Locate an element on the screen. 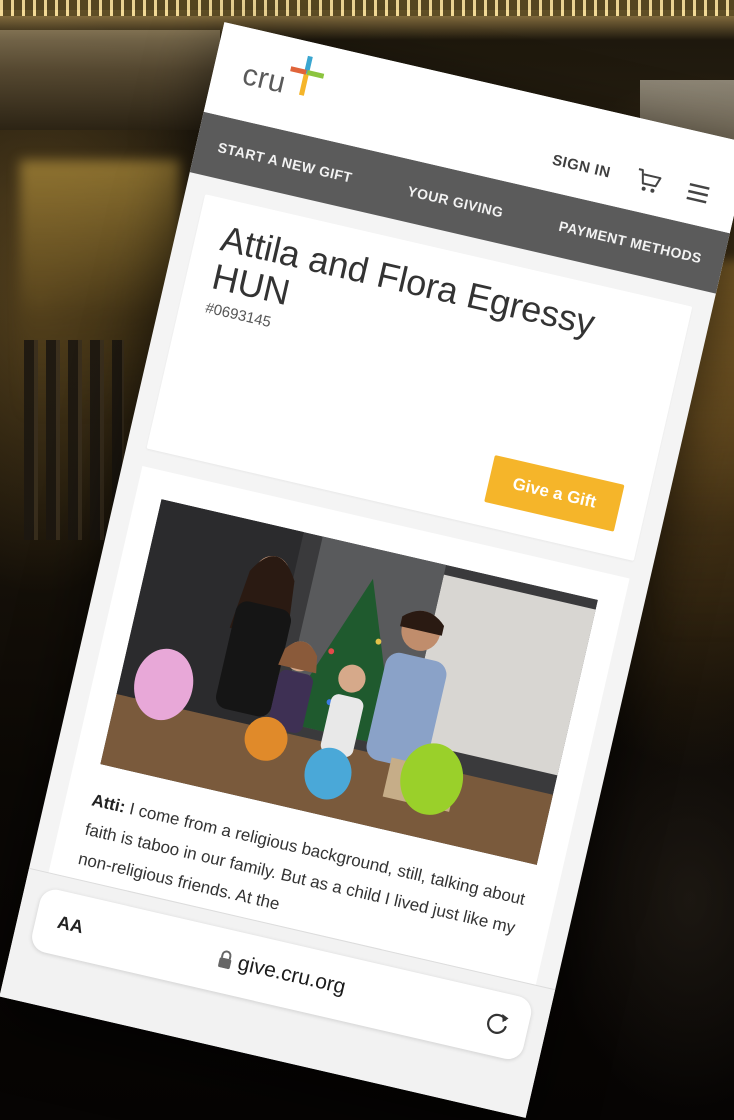 This screenshot has height=1120, width=734. bridge-lights is located at coordinates (367, 8).